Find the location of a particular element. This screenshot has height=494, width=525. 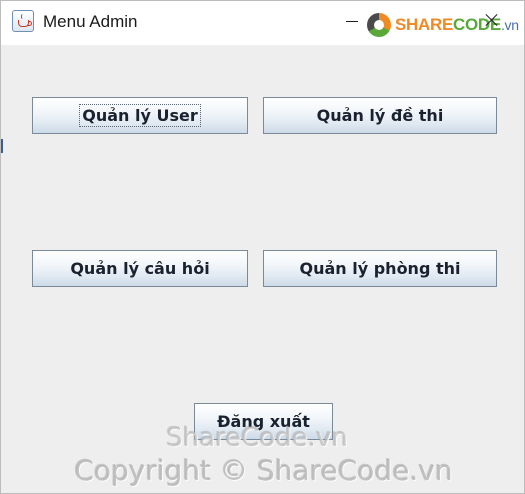

manage-questions-label: Quản lý câu hỏi is located at coordinates (140, 268).